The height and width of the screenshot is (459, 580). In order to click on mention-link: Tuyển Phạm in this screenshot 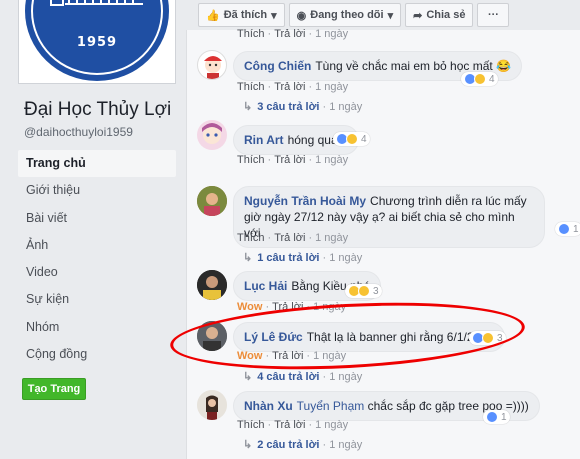, I will do `click(331, 406)`.